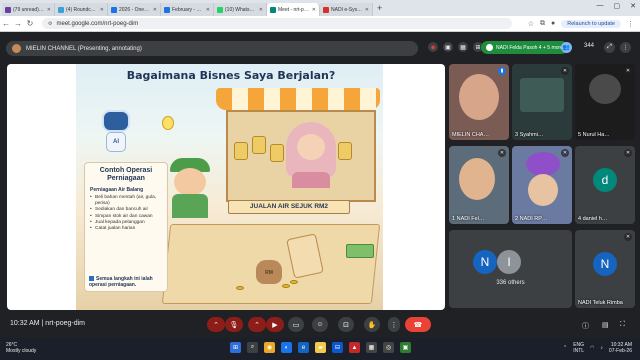  I want to click on url-text: meet.google.com/nrt-poeg-dim, so click(97, 23).